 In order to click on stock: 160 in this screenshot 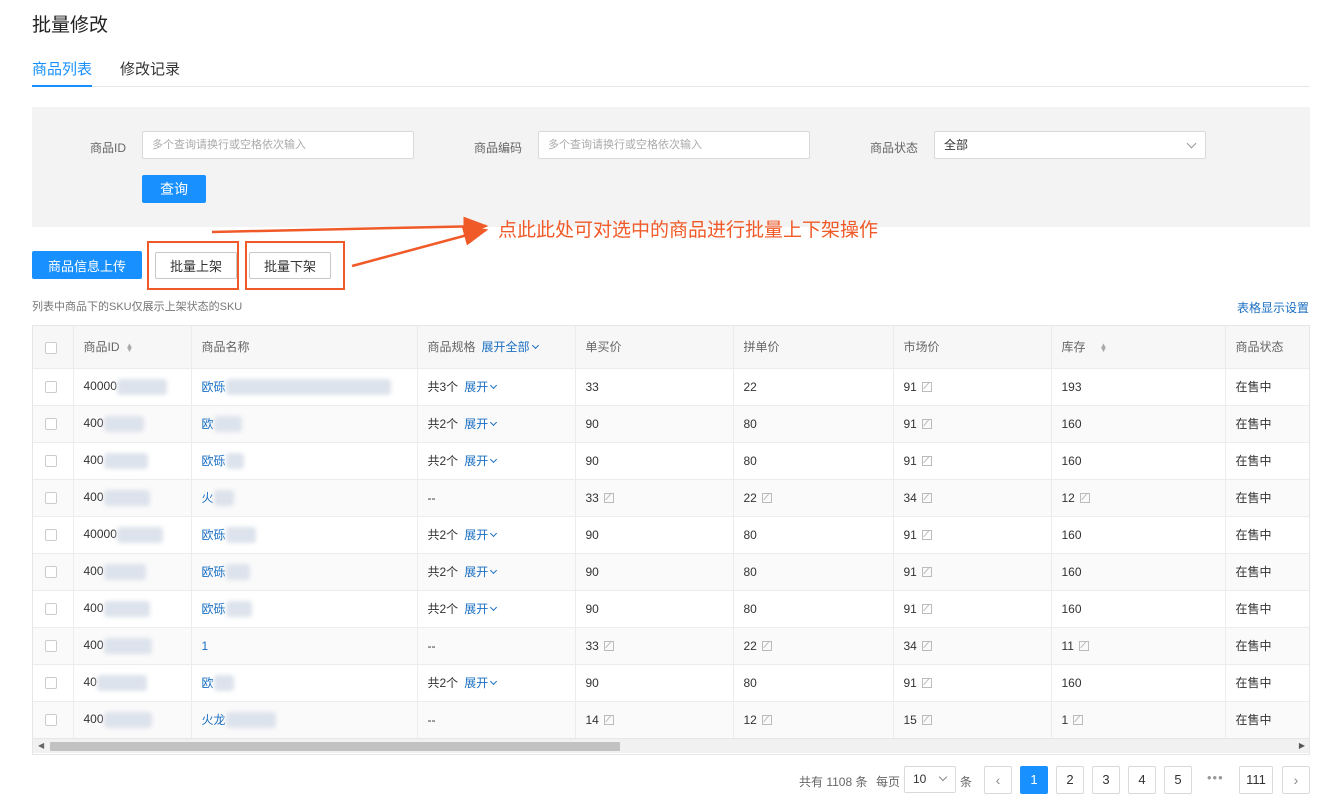, I will do `click(1071, 423)`.